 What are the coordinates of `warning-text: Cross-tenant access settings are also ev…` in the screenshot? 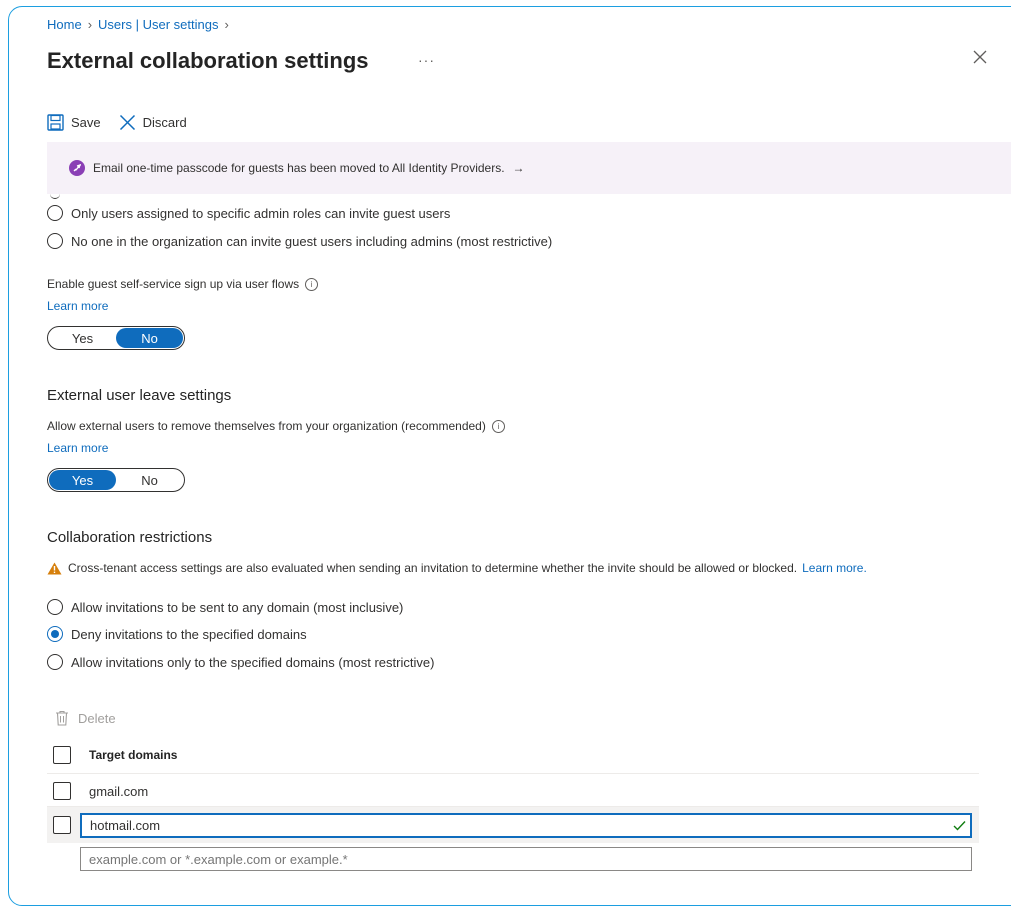 It's located at (433, 568).